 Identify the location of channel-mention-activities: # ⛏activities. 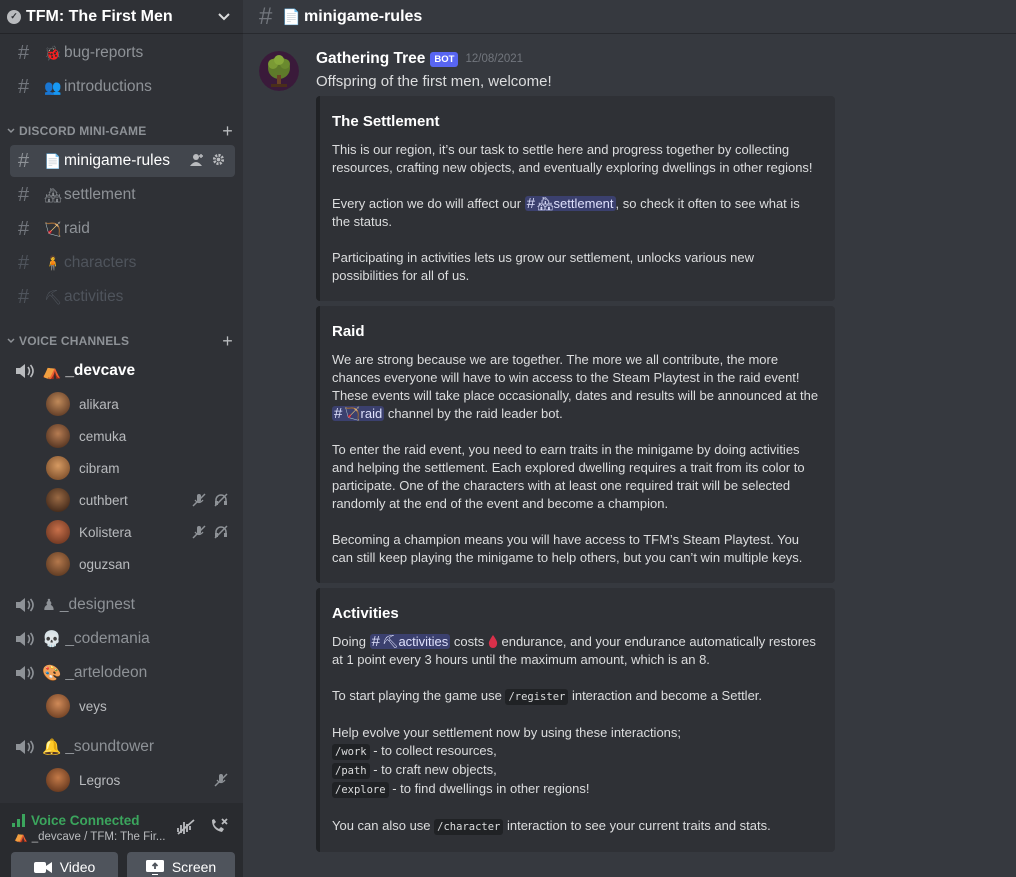
(410, 641).